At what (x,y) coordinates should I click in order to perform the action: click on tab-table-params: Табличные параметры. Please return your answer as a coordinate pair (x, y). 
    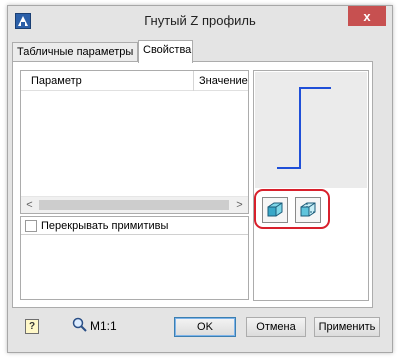
    Looking at the image, I should click on (75, 52).